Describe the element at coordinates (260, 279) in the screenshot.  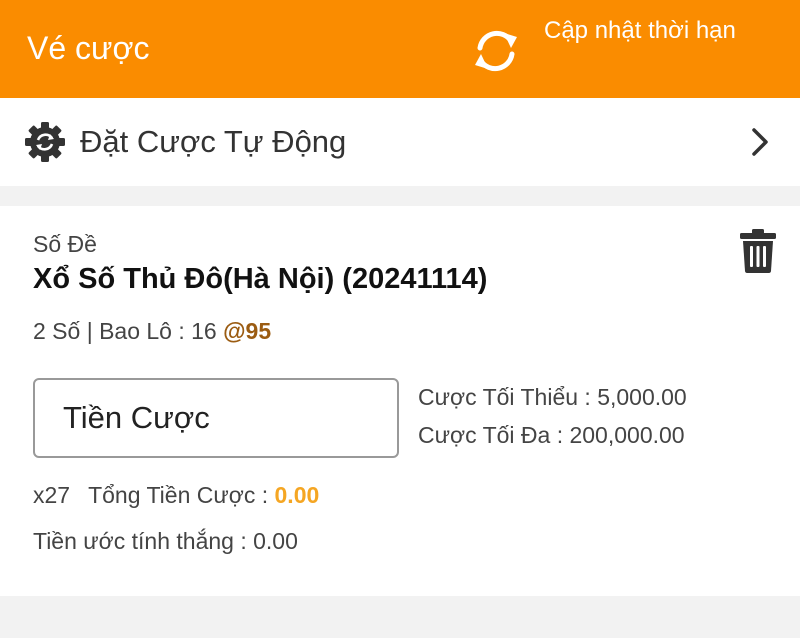
I see `bet-title: Xổ Số Thủ Đô(Hà Nội) (20241114)` at that location.